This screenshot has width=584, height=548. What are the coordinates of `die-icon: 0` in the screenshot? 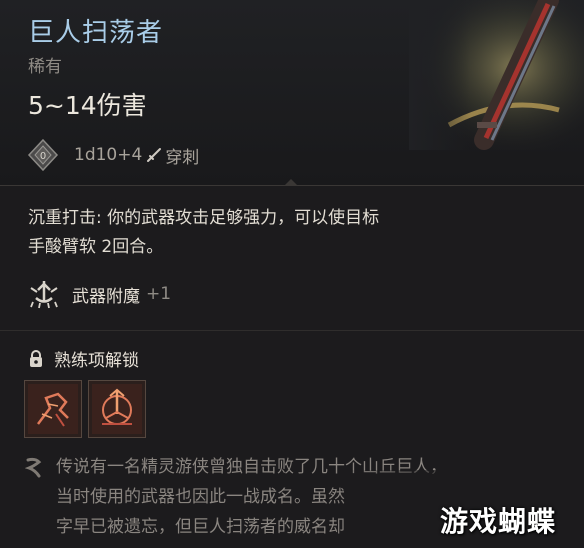 It's located at (43, 155).